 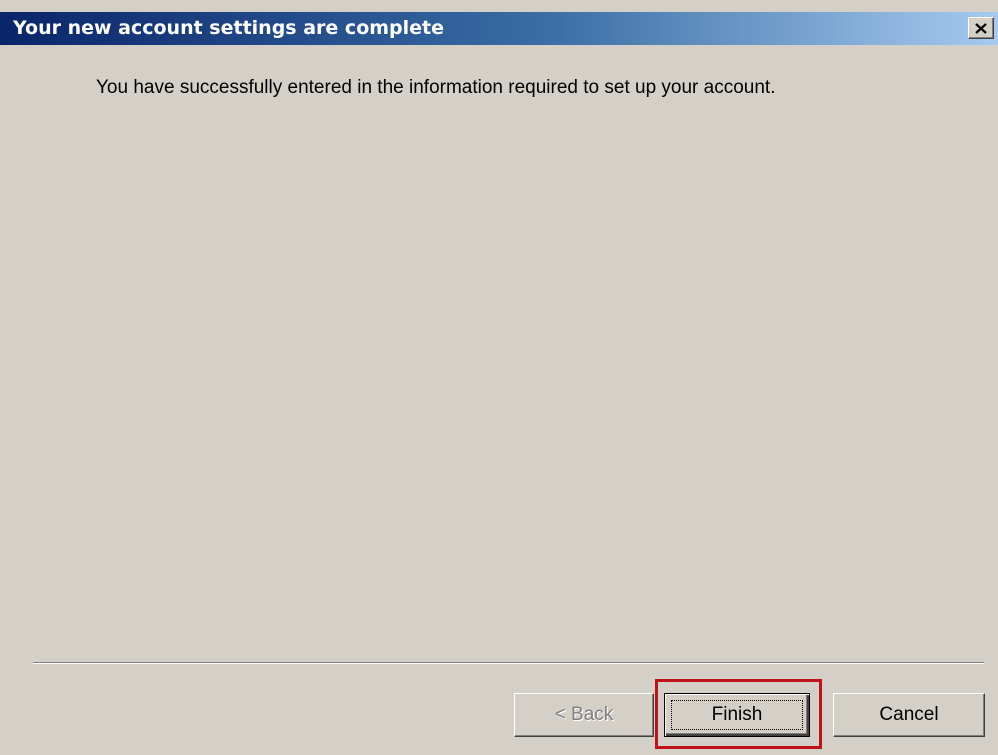 I want to click on close-button, so click(x=981, y=28).